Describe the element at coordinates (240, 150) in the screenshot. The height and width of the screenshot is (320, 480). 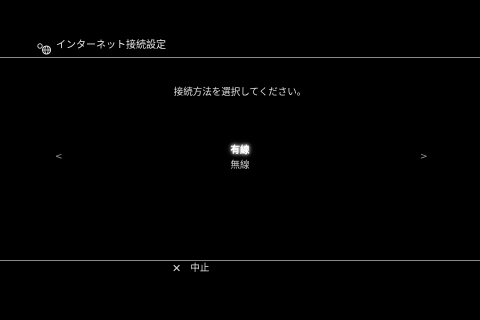
I see `option-wired: 有線` at that location.